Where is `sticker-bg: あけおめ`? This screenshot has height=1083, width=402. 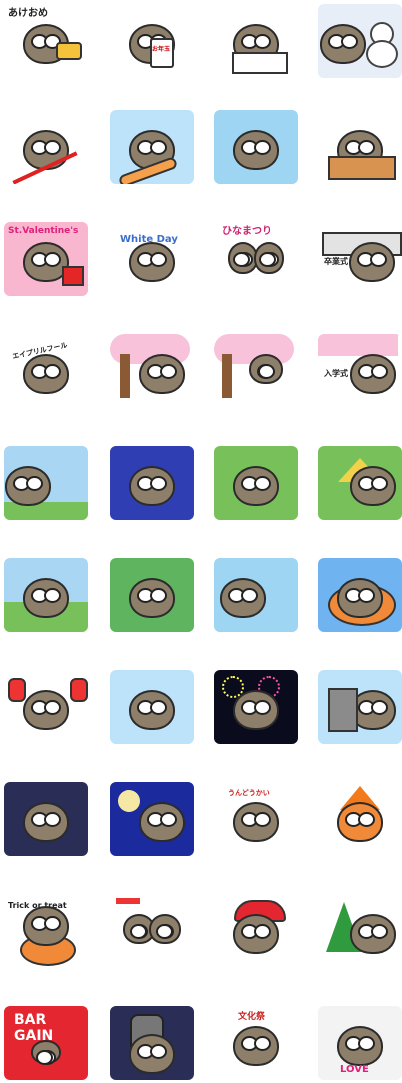
sticker-bg: あけおめ is located at coordinates (46, 41).